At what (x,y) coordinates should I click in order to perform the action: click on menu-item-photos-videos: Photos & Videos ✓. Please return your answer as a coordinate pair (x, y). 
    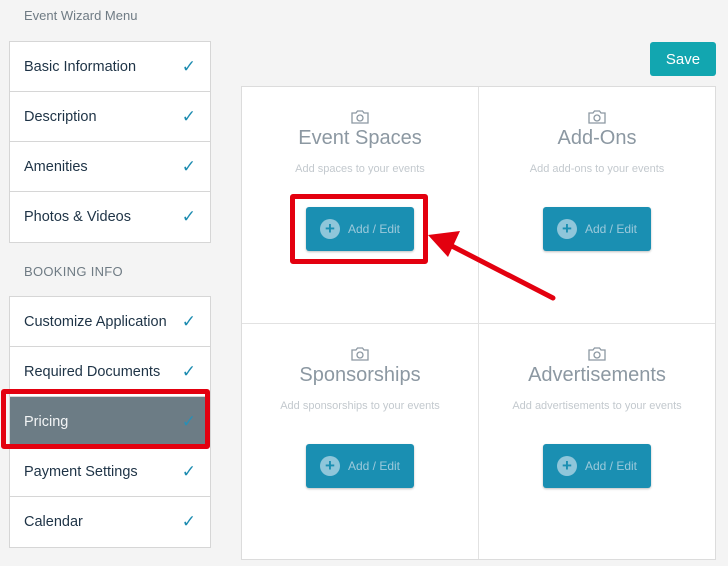
    Looking at the image, I should click on (110, 217).